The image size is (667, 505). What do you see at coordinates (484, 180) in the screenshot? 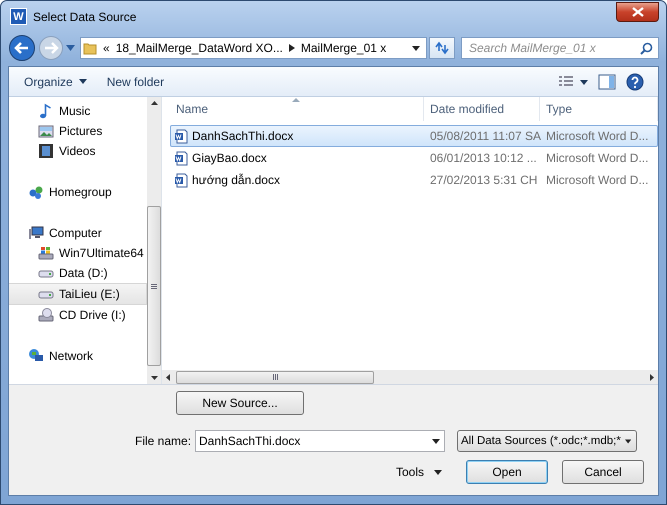
I see `date-cell: 27/02/2013 5:31 CH` at bounding box center [484, 180].